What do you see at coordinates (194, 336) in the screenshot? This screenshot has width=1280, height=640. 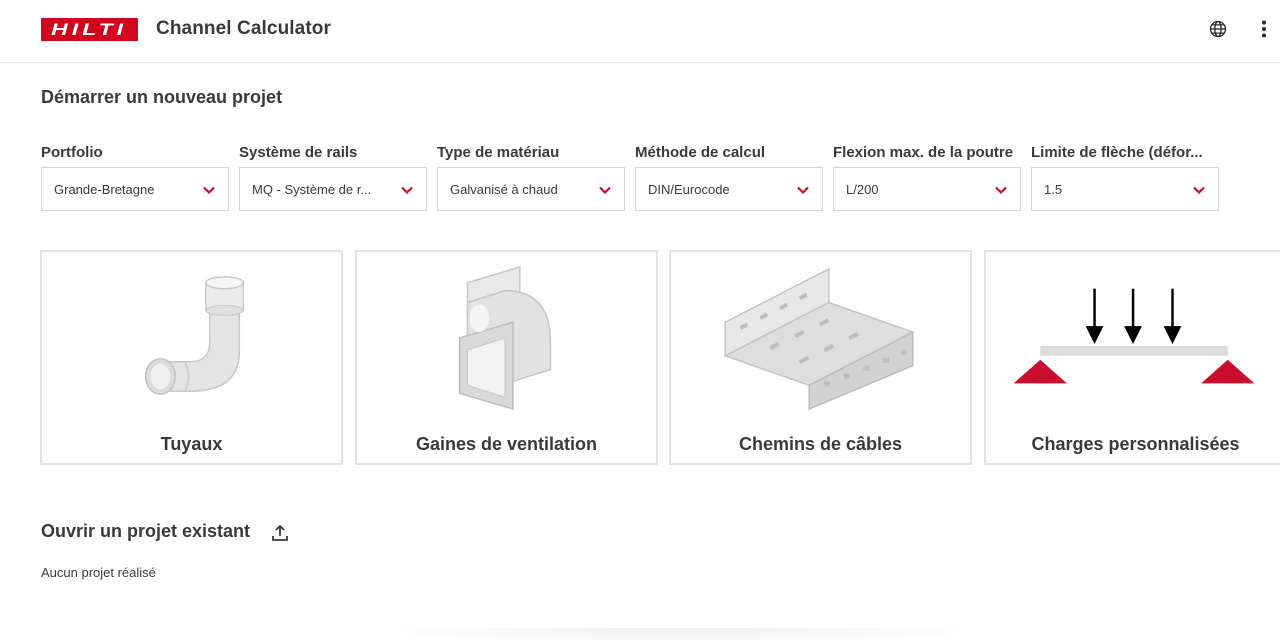 I see `pipe-elbow-icon` at bounding box center [194, 336].